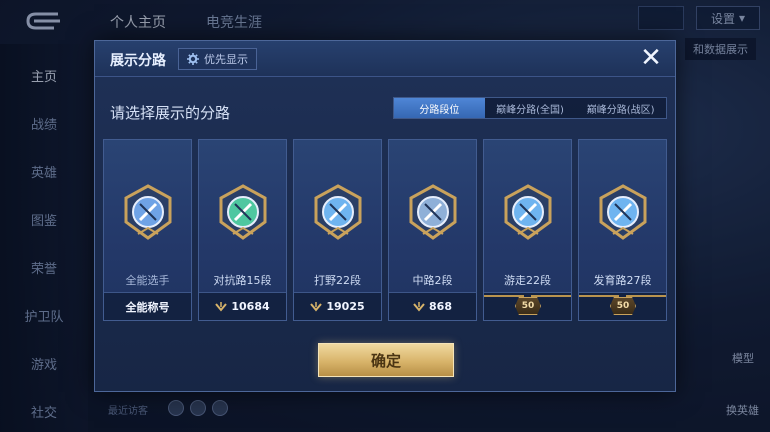 The width and height of the screenshot is (770, 432). Describe the element at coordinates (345, 306) in the screenshot. I see `lane-score: 19025` at that location.